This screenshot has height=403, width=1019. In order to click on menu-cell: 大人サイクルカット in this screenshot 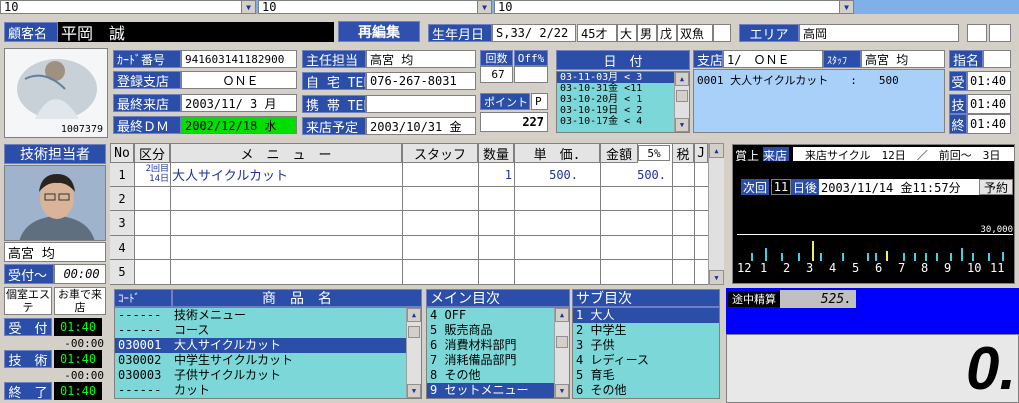, I will do `click(286, 174)`.